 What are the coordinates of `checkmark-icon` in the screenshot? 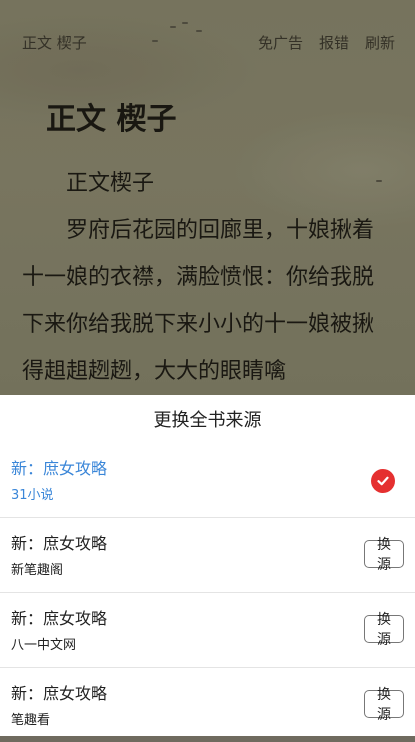 It's located at (383, 481).